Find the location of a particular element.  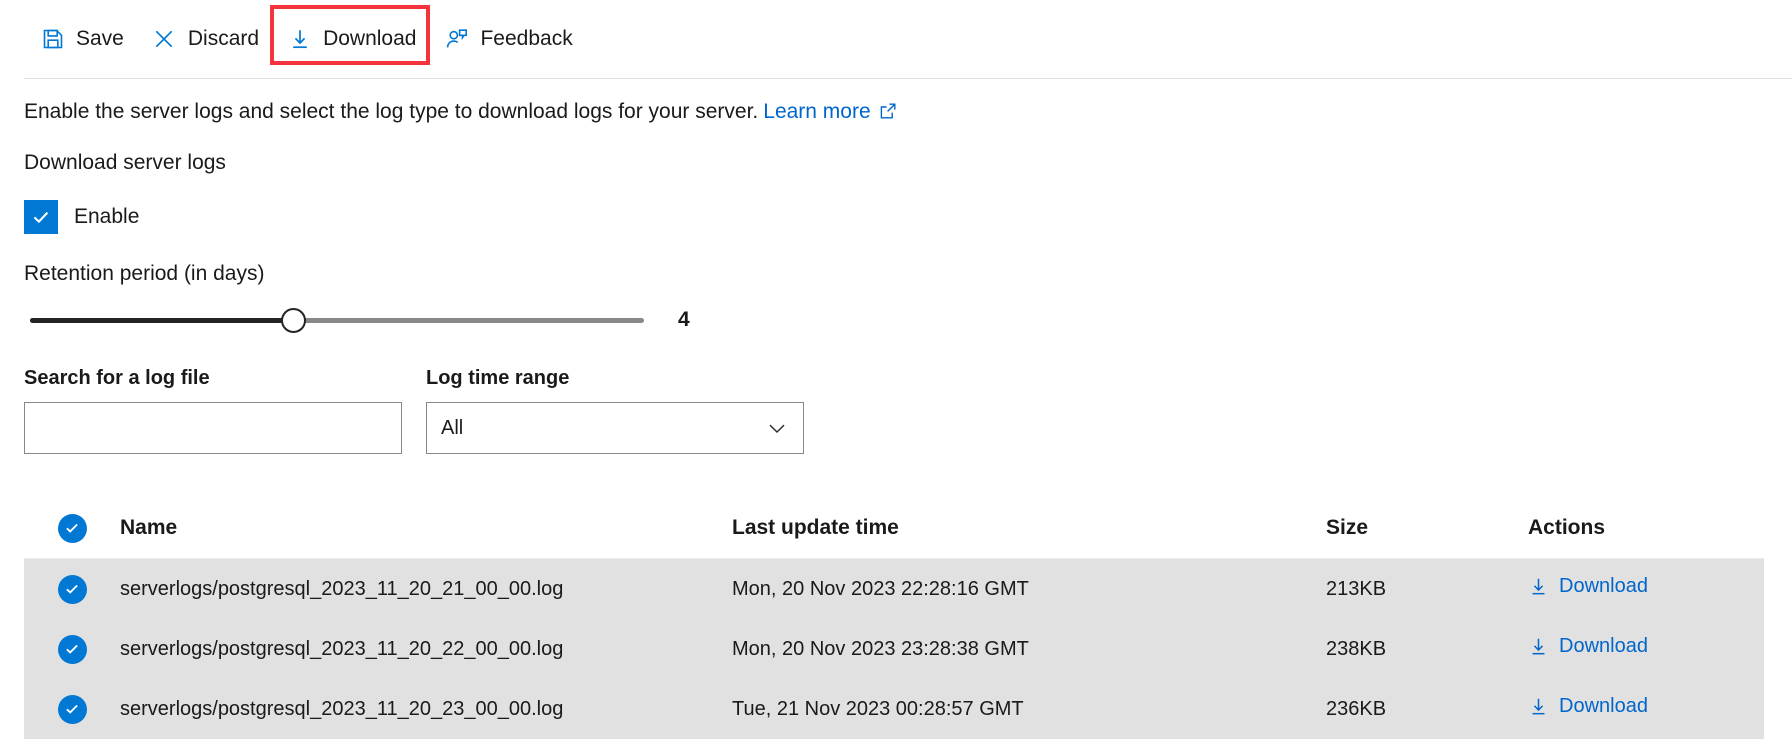

select-all-cell is located at coordinates (72, 528).